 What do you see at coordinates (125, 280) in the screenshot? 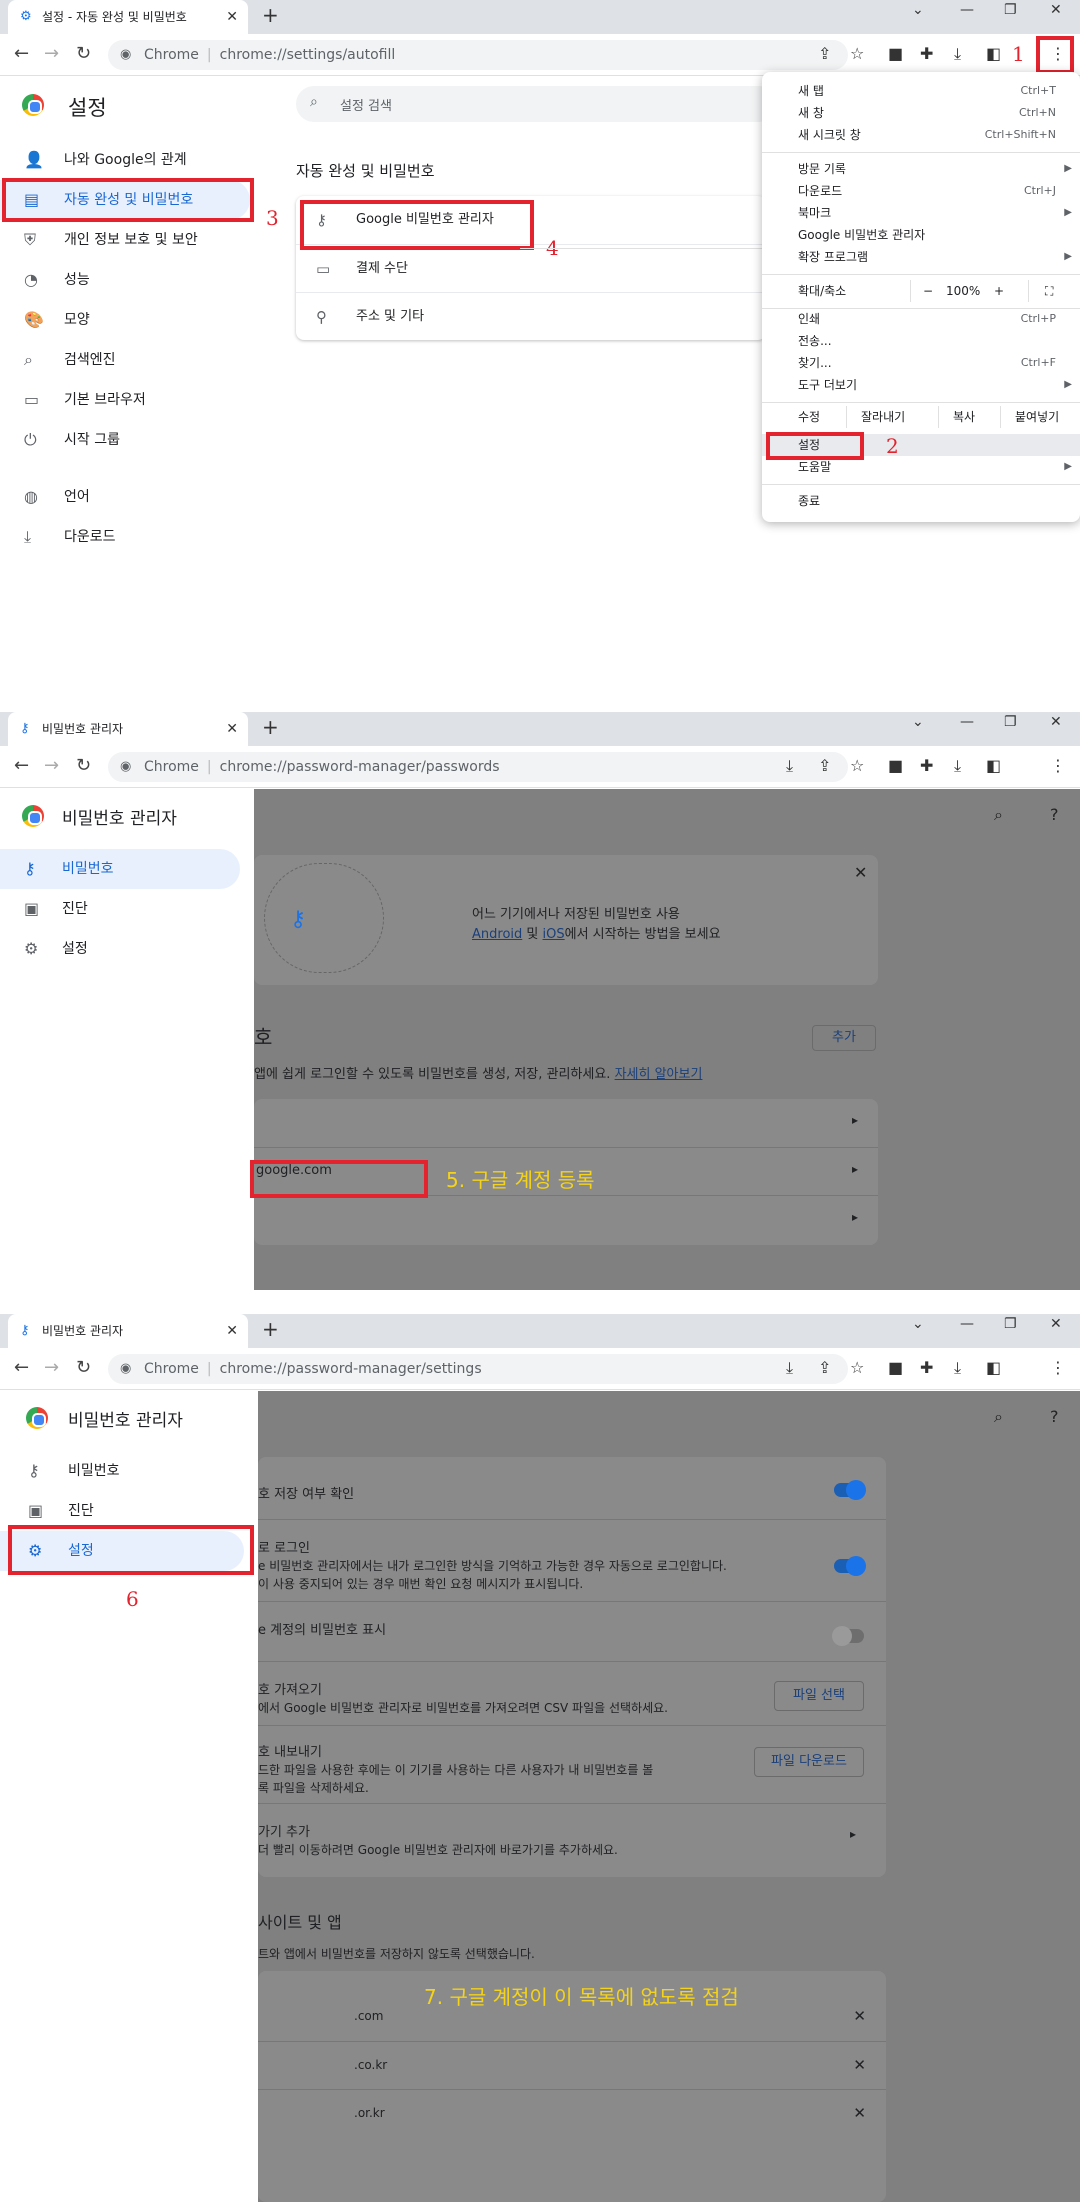
I see `sidebar-item-performance: ◔ 성능` at bounding box center [125, 280].